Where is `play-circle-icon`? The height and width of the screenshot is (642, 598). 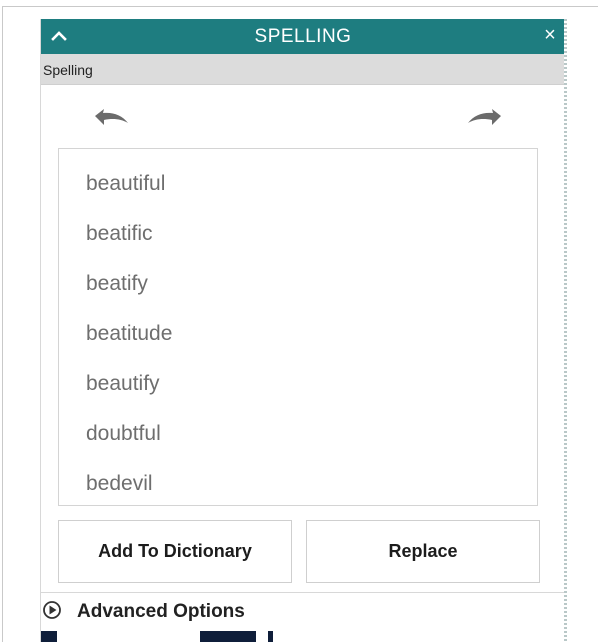
play-circle-icon is located at coordinates (52, 610).